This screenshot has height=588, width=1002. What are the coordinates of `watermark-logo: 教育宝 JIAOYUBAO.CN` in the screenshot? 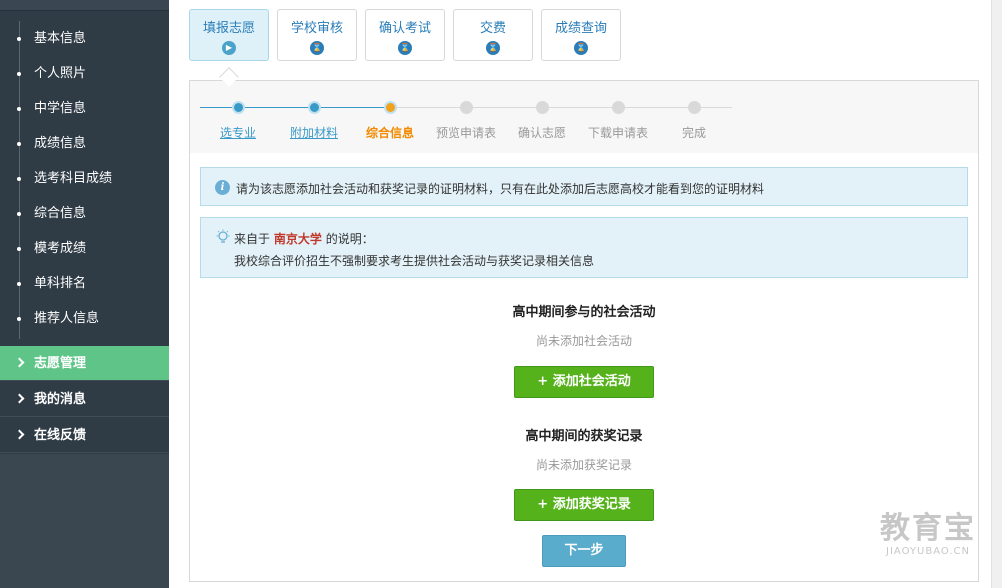 It's located at (928, 535).